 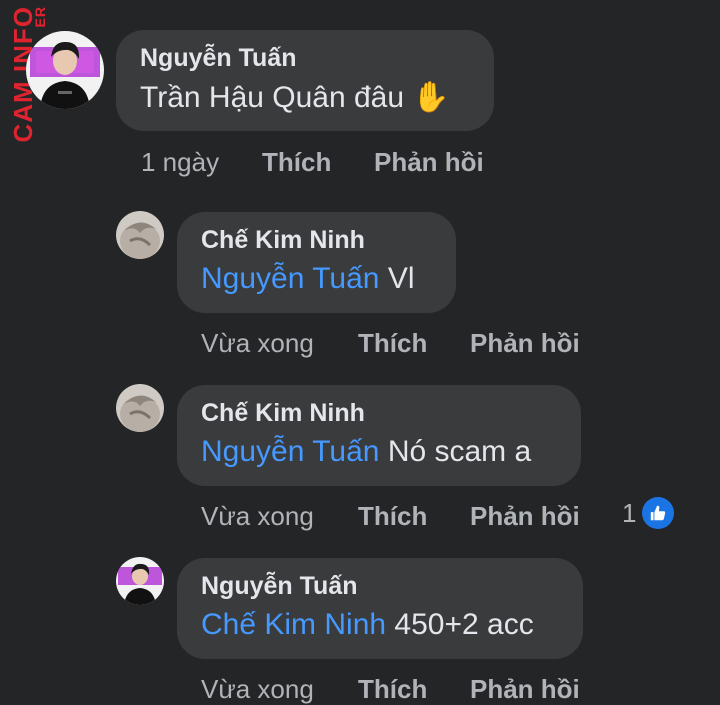 What do you see at coordinates (180, 162) in the screenshot?
I see `comment-time: 1 ngày` at bounding box center [180, 162].